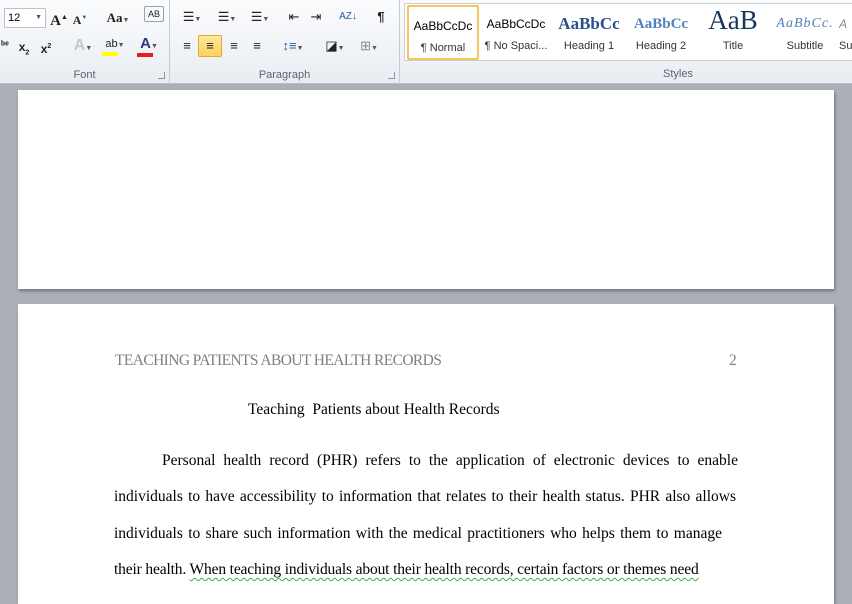 The image size is (852, 604). Describe the element at coordinates (46, 48) in the screenshot. I see `superscript-icon: x2` at that location.